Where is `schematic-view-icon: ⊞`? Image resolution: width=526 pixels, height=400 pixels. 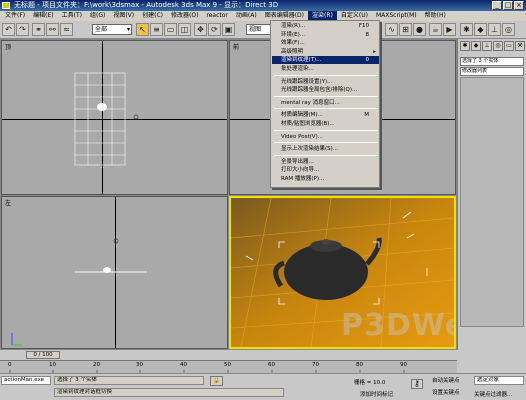 schematic-view-icon: ⊞ is located at coordinates (405, 29).